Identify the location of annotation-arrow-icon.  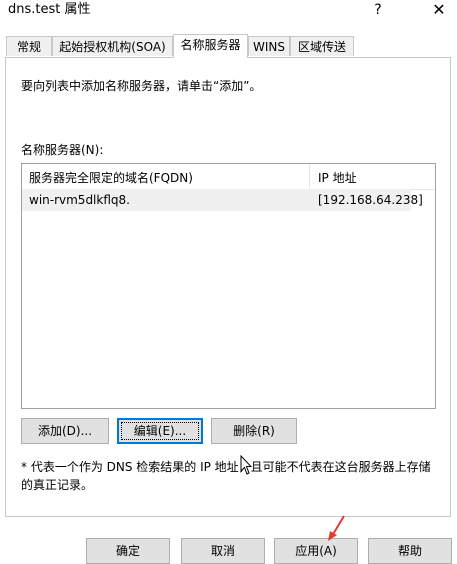
(336, 528).